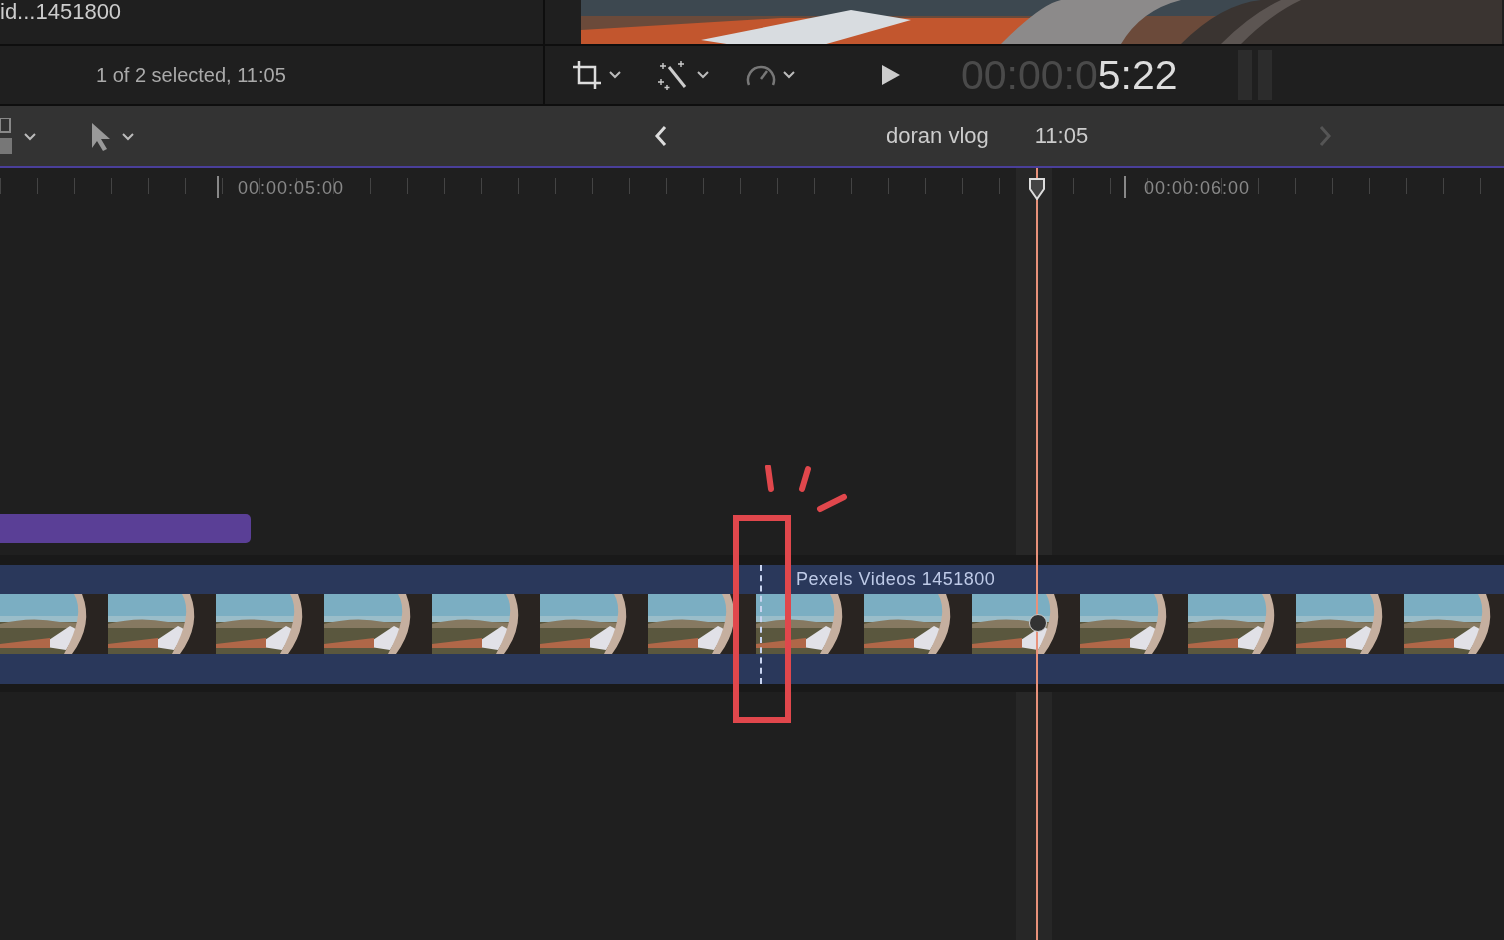 The height and width of the screenshot is (940, 1504). Describe the element at coordinates (1137, 75) in the screenshot. I see `timecode: 5:22` at that location.